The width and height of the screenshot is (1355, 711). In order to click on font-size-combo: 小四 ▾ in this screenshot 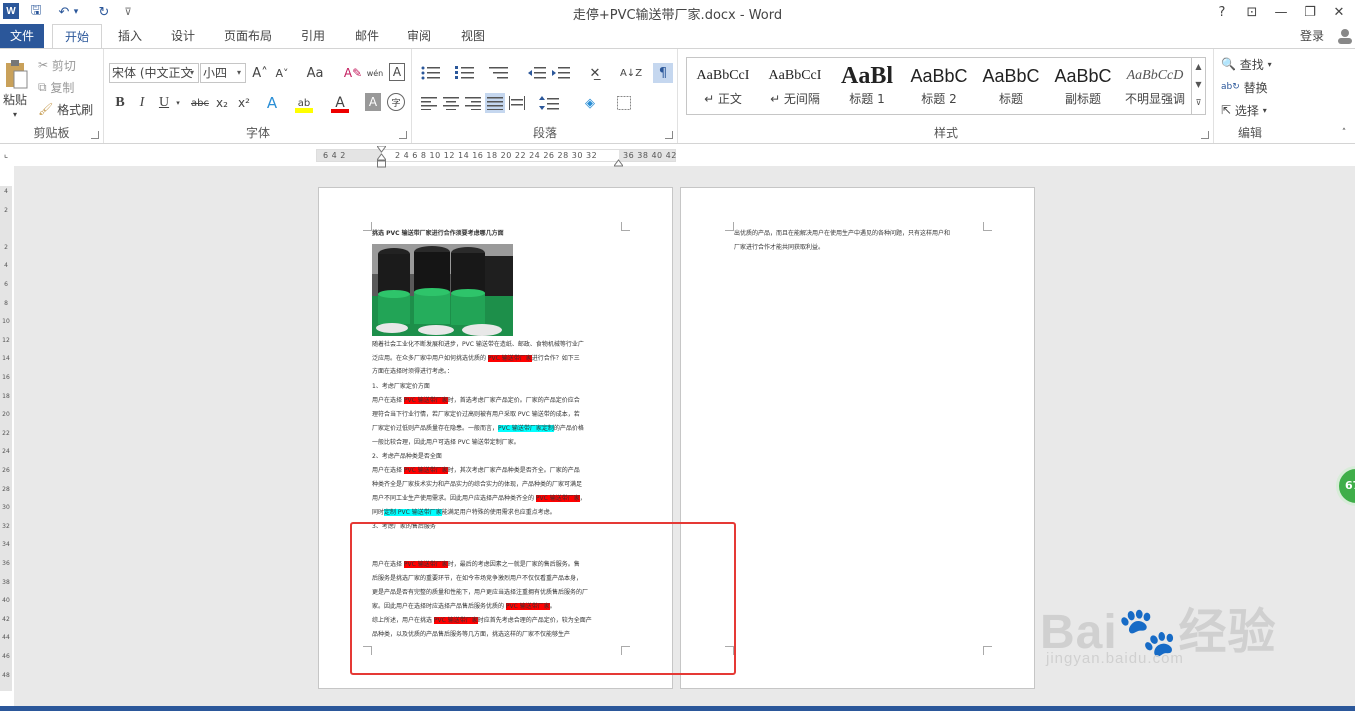, I will do `click(223, 73)`.